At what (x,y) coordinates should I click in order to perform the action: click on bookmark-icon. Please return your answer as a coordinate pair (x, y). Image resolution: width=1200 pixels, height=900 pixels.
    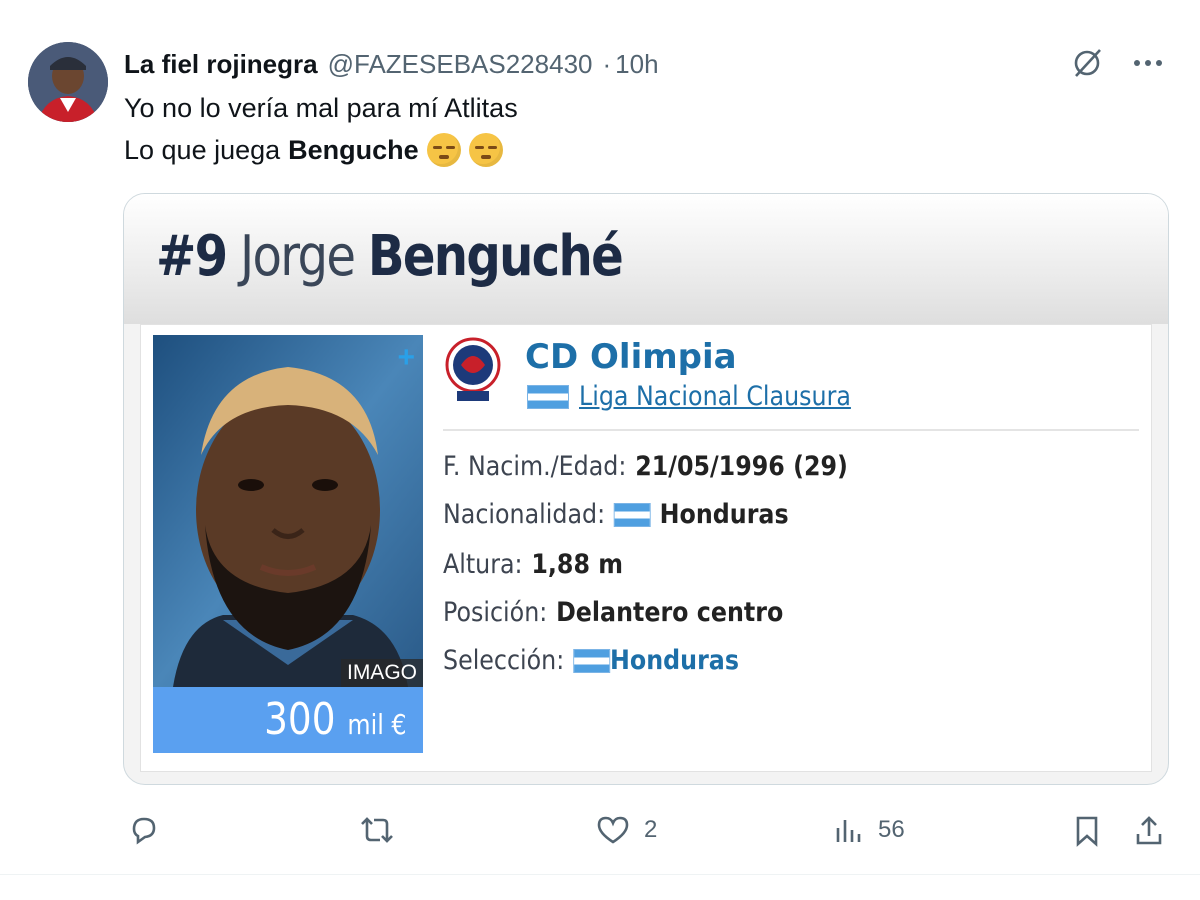
    Looking at the image, I should click on (1087, 831).